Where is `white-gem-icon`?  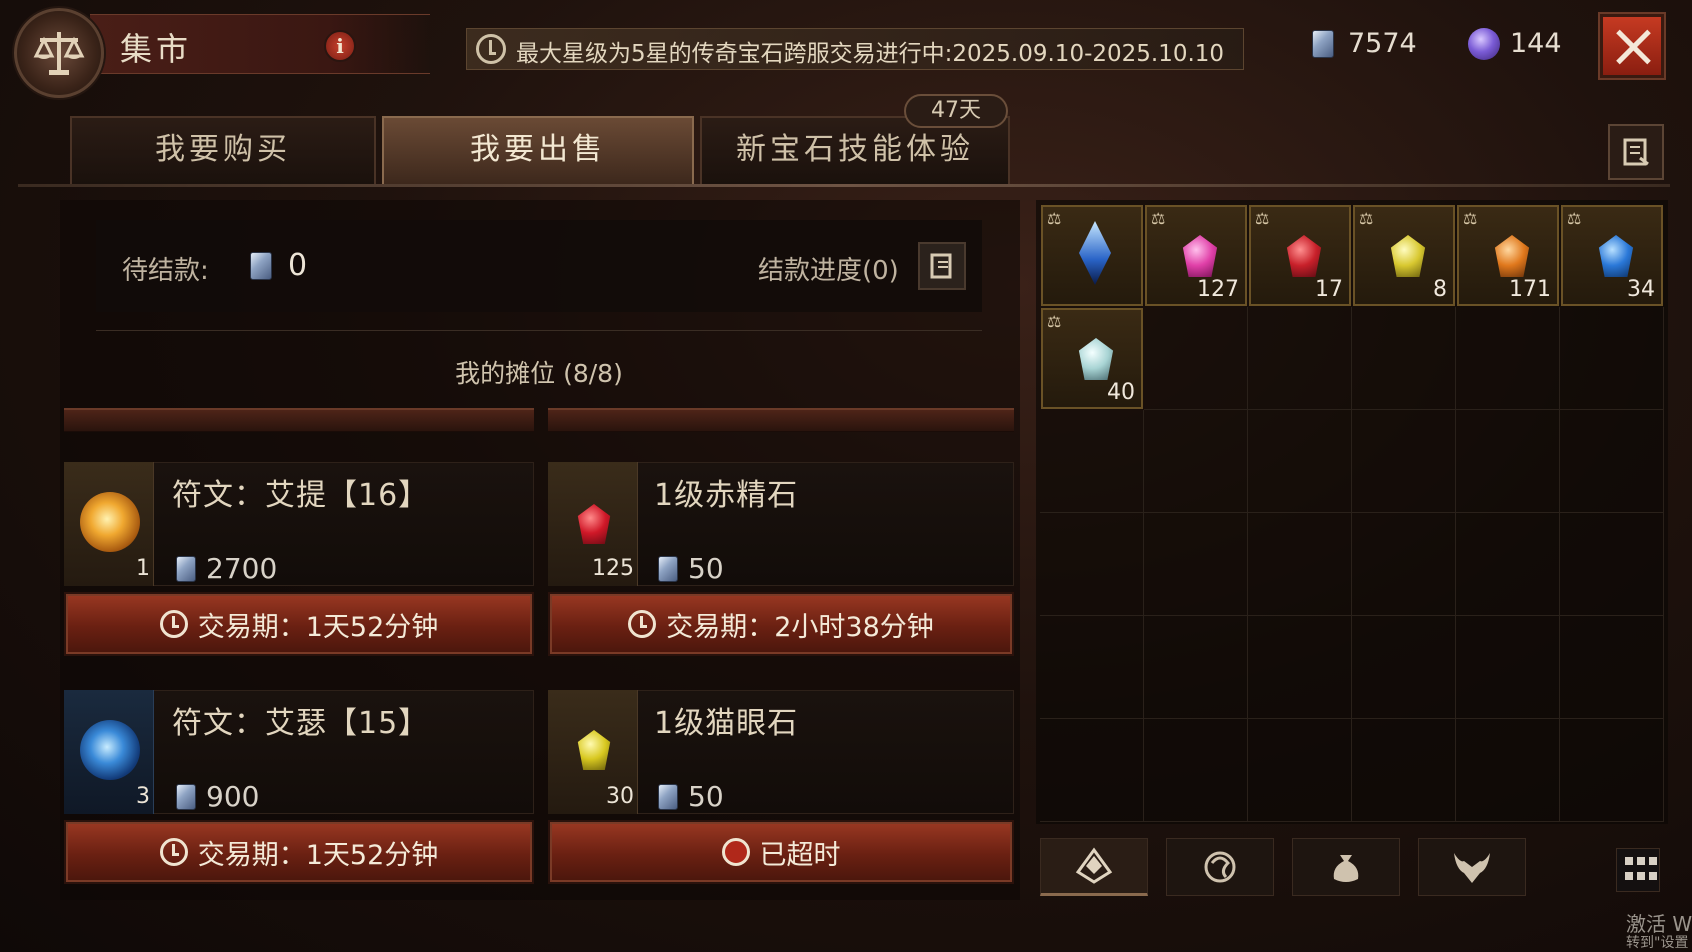 white-gem-icon is located at coordinates (1096, 359).